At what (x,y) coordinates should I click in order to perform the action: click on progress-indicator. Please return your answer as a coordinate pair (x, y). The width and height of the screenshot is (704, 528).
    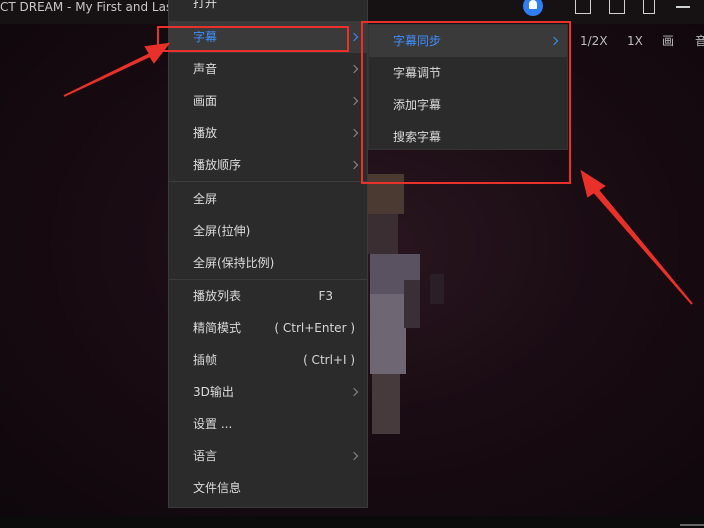
    Looking at the image, I should click on (692, 525).